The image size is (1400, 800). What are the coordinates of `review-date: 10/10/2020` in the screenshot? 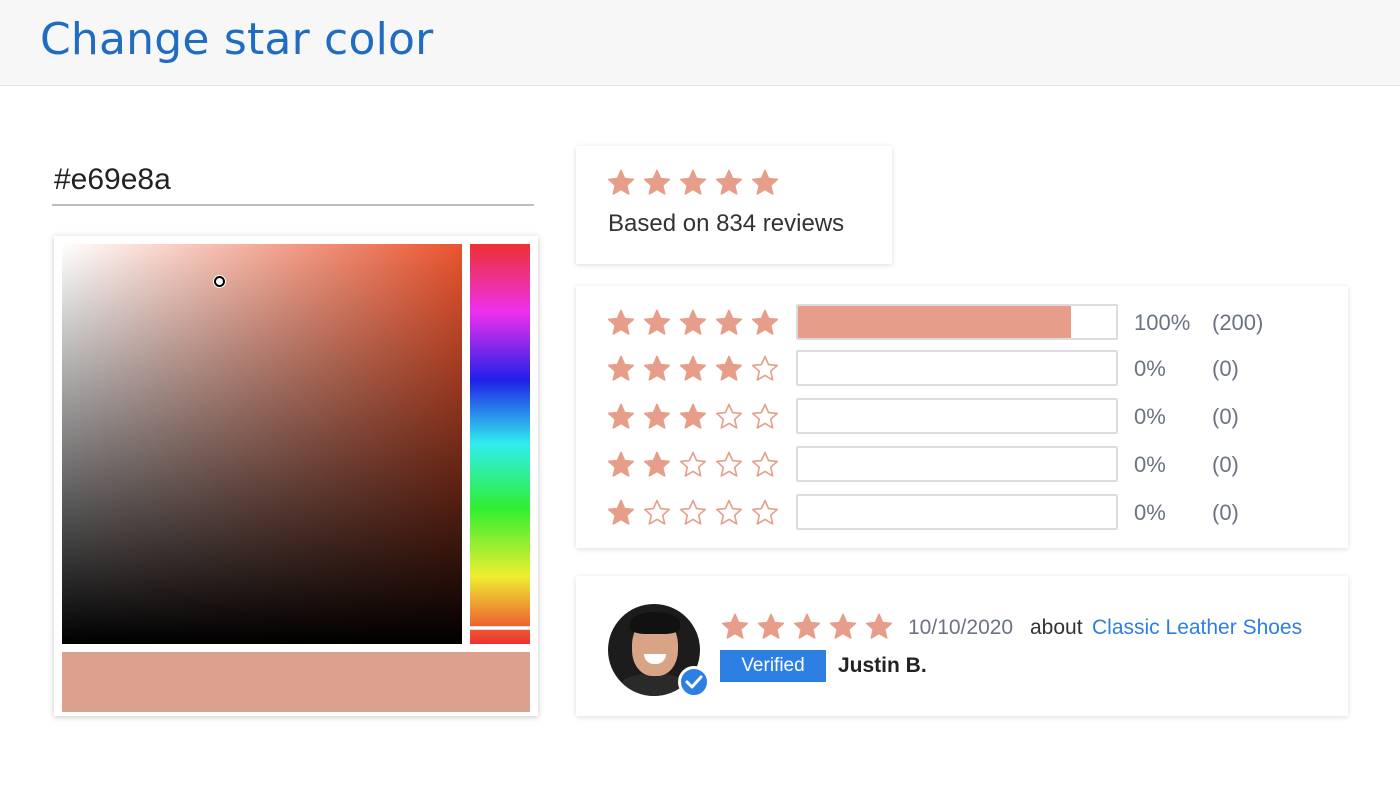 It's located at (961, 627).